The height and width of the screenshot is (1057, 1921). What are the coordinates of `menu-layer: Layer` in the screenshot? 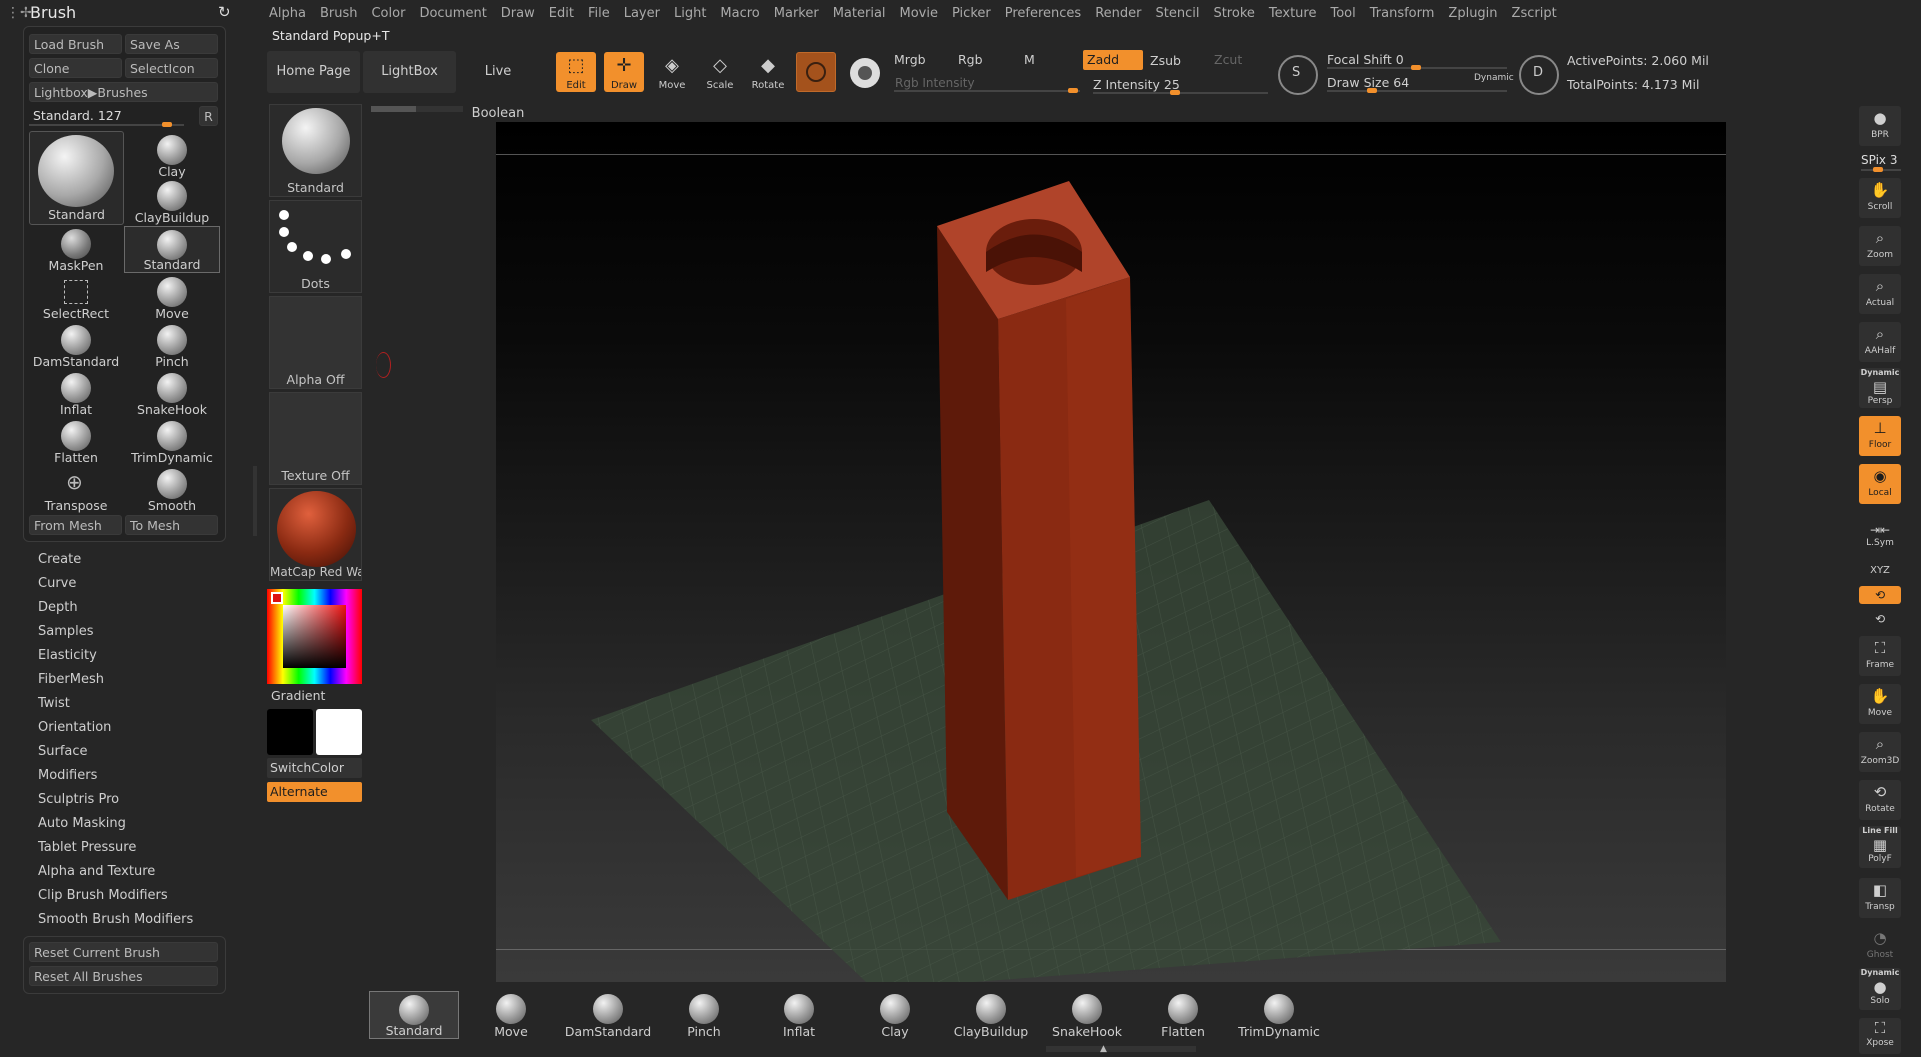 It's located at (642, 13).